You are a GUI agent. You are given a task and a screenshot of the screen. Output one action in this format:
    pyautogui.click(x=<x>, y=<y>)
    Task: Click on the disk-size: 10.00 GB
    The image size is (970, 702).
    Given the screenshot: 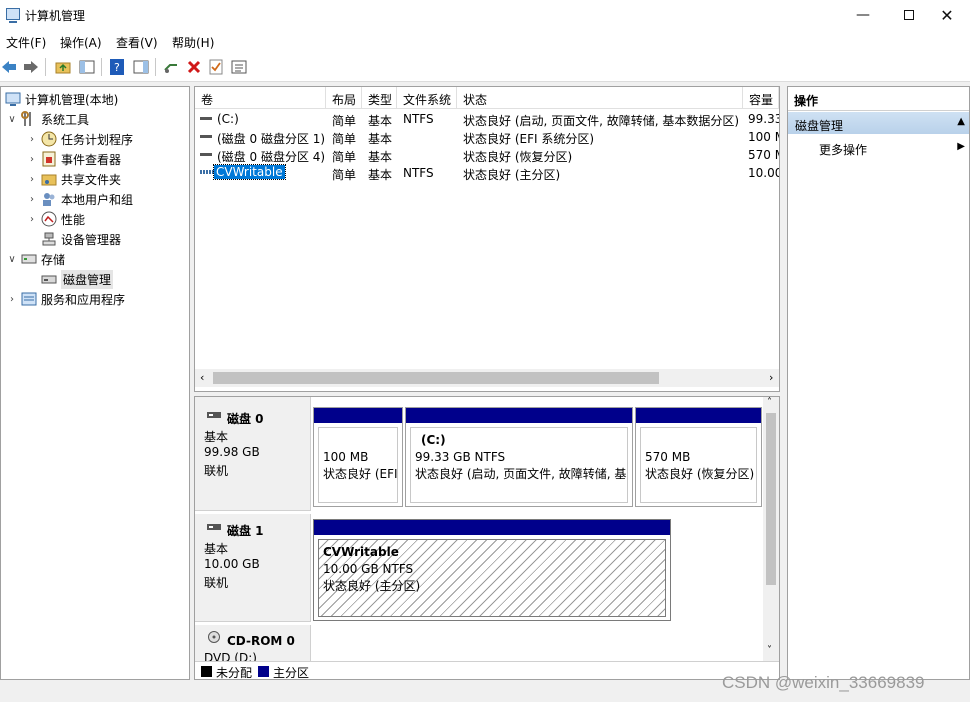 What is the action you would take?
    pyautogui.click(x=232, y=564)
    